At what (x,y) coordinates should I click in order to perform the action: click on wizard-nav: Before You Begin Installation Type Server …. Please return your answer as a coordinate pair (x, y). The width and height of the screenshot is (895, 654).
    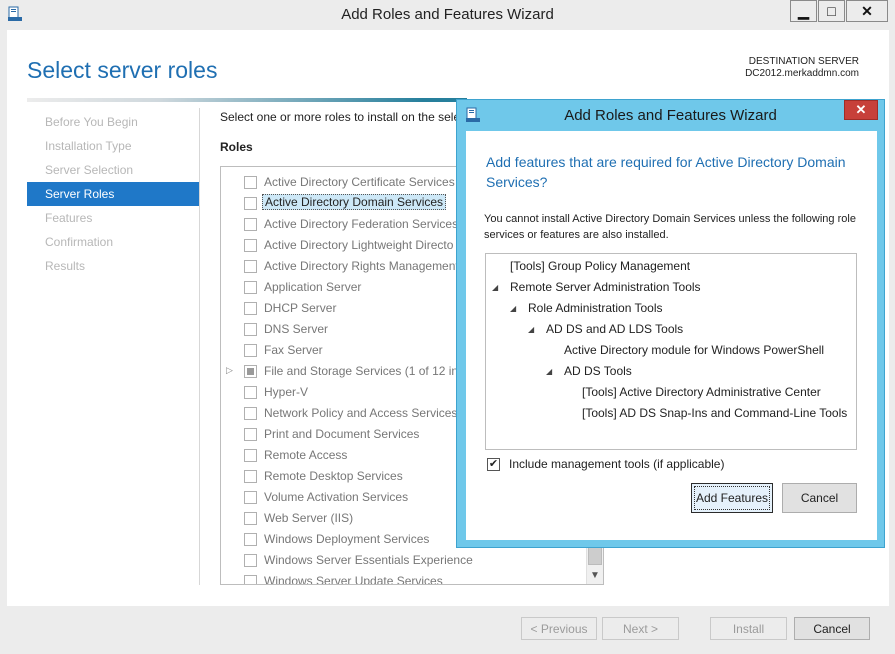
    Looking at the image, I should click on (113, 194).